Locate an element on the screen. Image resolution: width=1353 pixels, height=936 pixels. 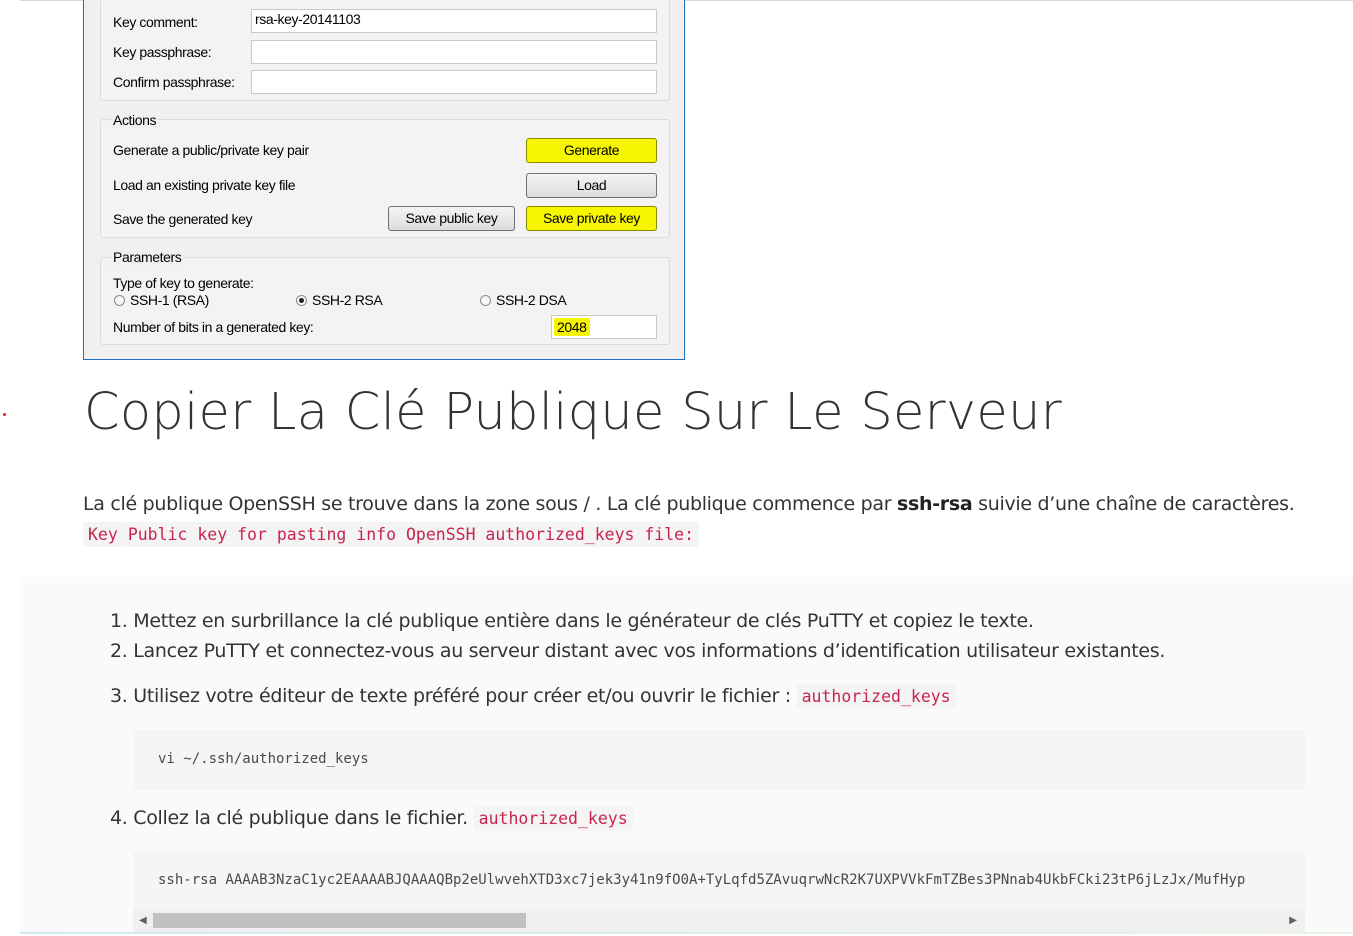
load-button: Load is located at coordinates (591, 185).